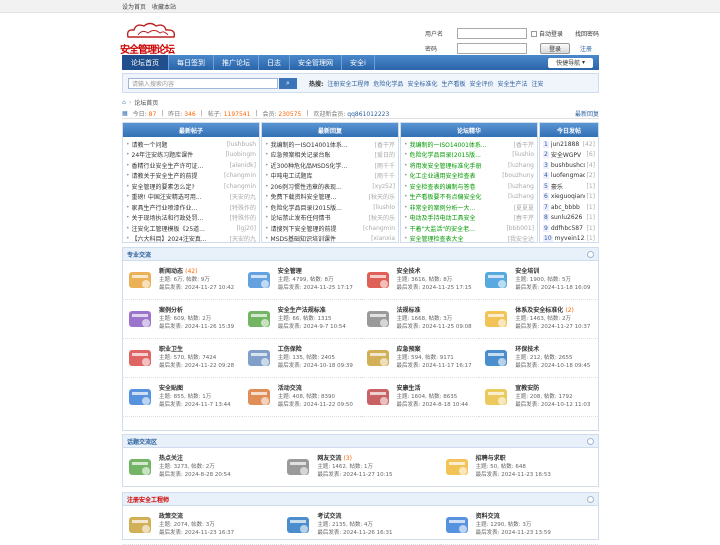 This screenshot has width=720, height=545. Describe the element at coordinates (177, 186) in the screenshot. I see `item-title: 安全管理的要素怎么定?` at that location.